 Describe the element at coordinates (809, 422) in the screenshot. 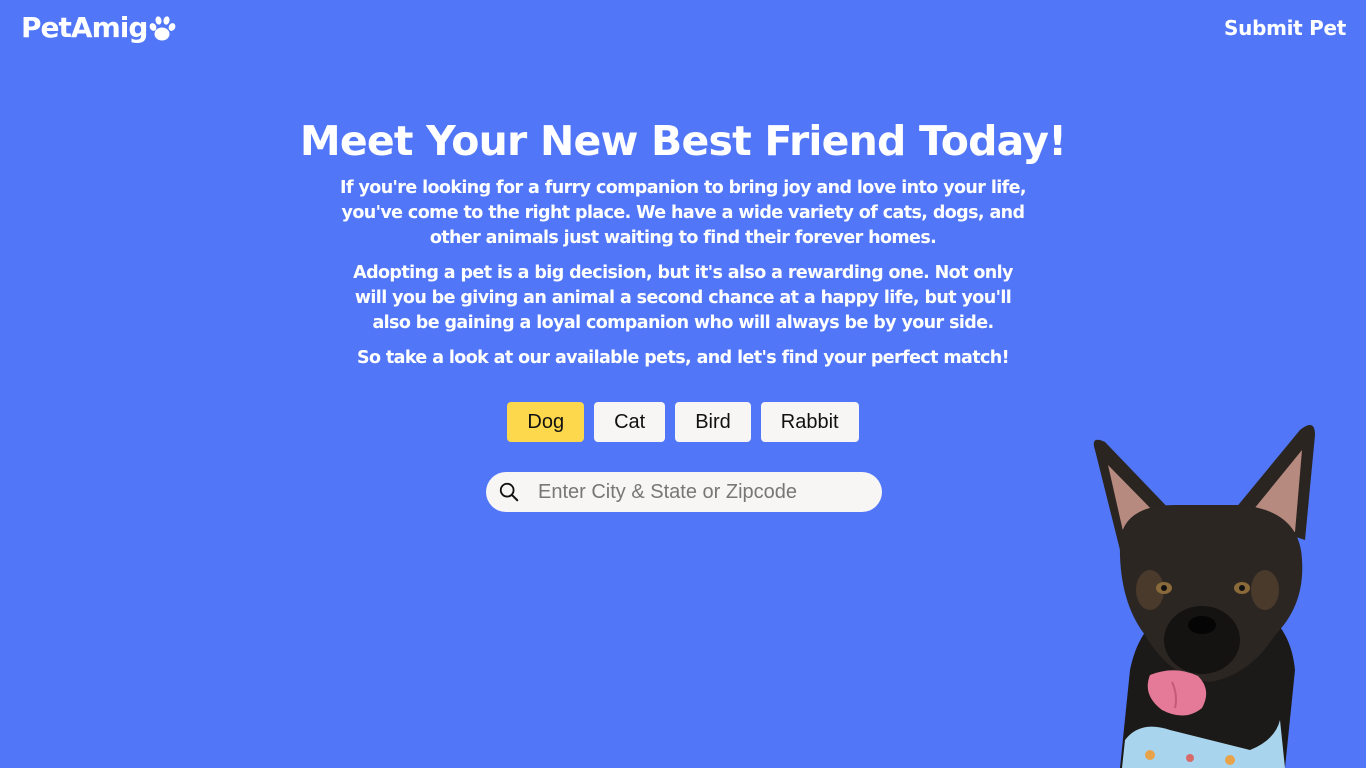

I see `filter-rabbit-button: Rabbit` at that location.